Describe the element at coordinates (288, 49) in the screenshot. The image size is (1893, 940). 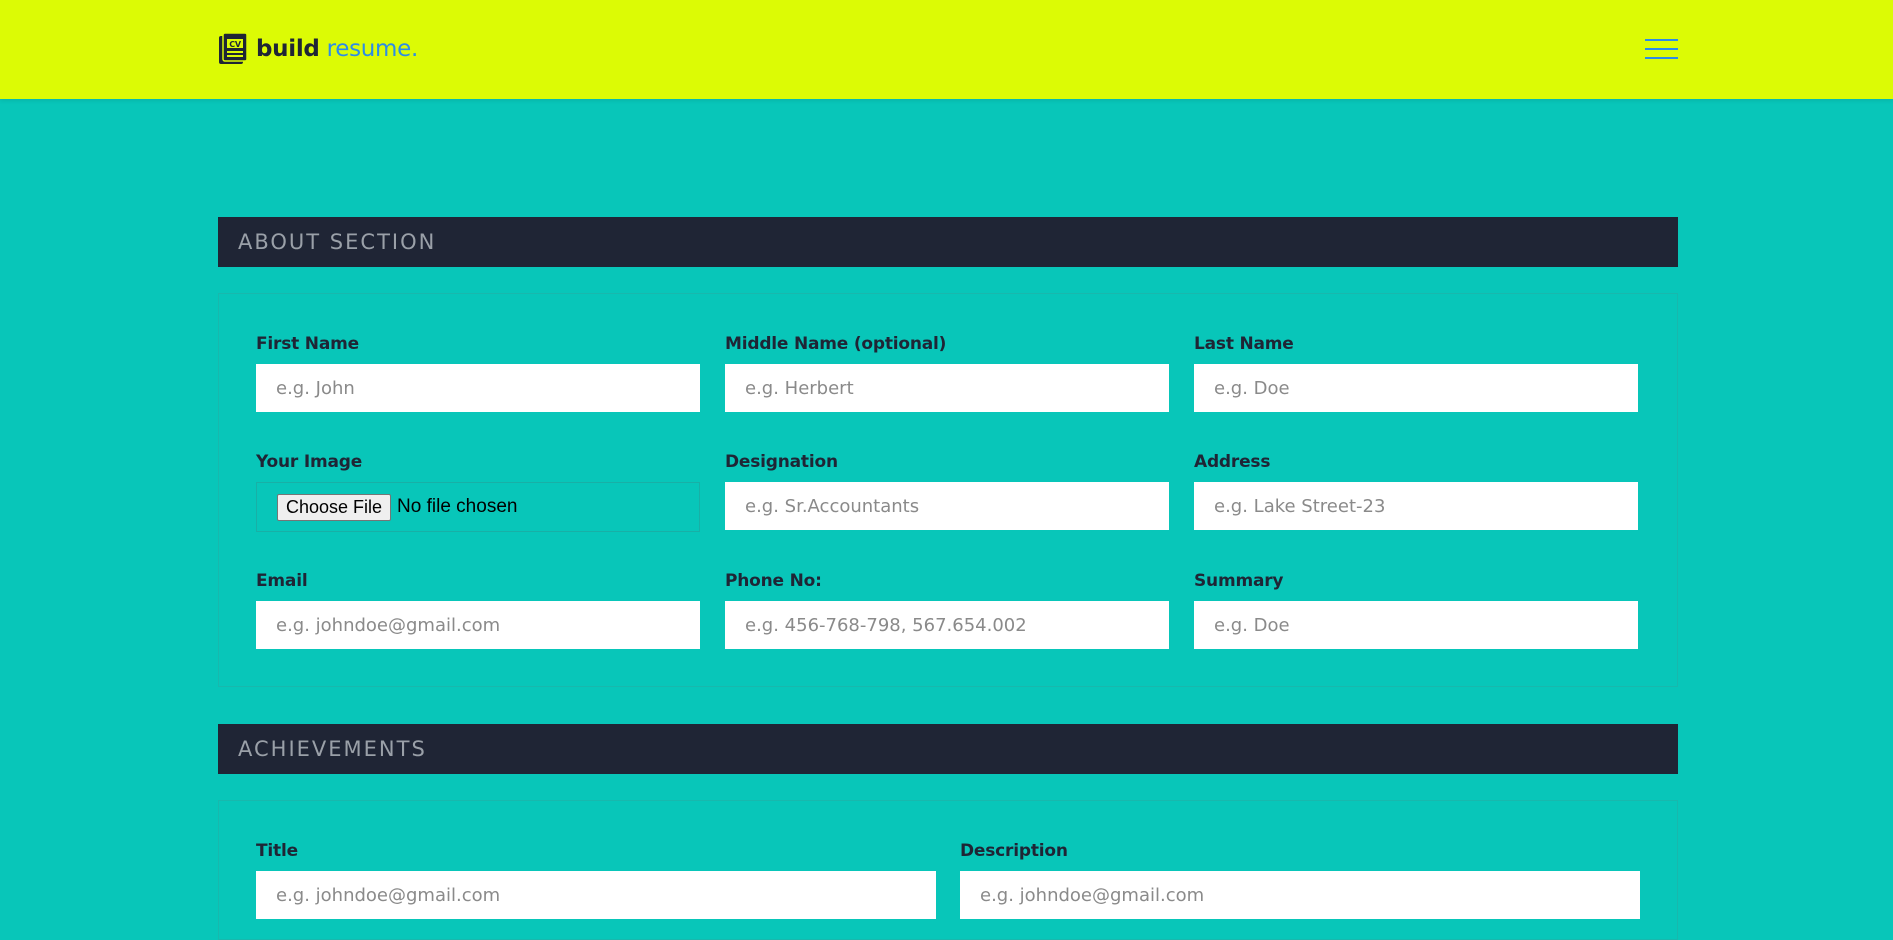
I see `brand-word-build: build` at that location.